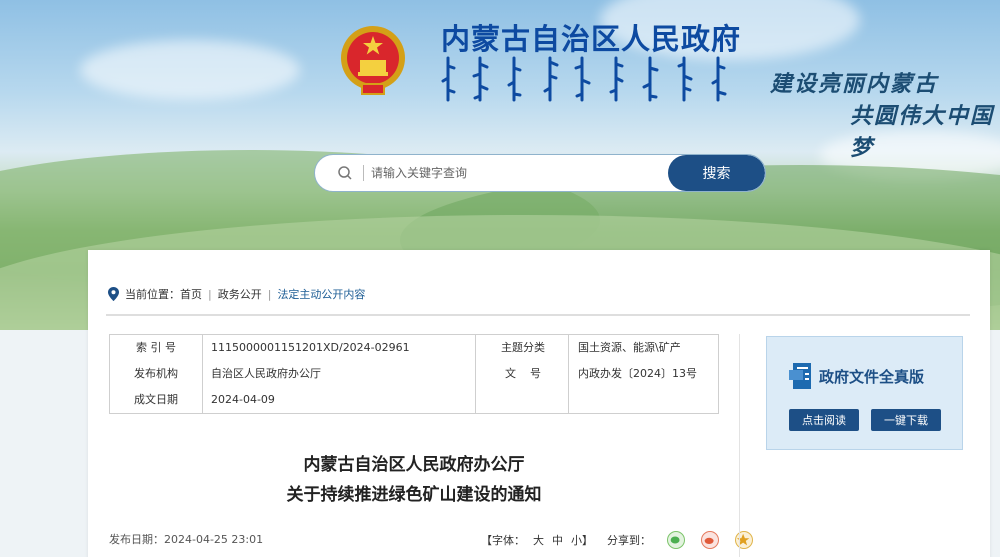 The width and height of the screenshot is (1000, 557). I want to click on breadcrumb-prefix: 当前位置：, so click(152, 294).